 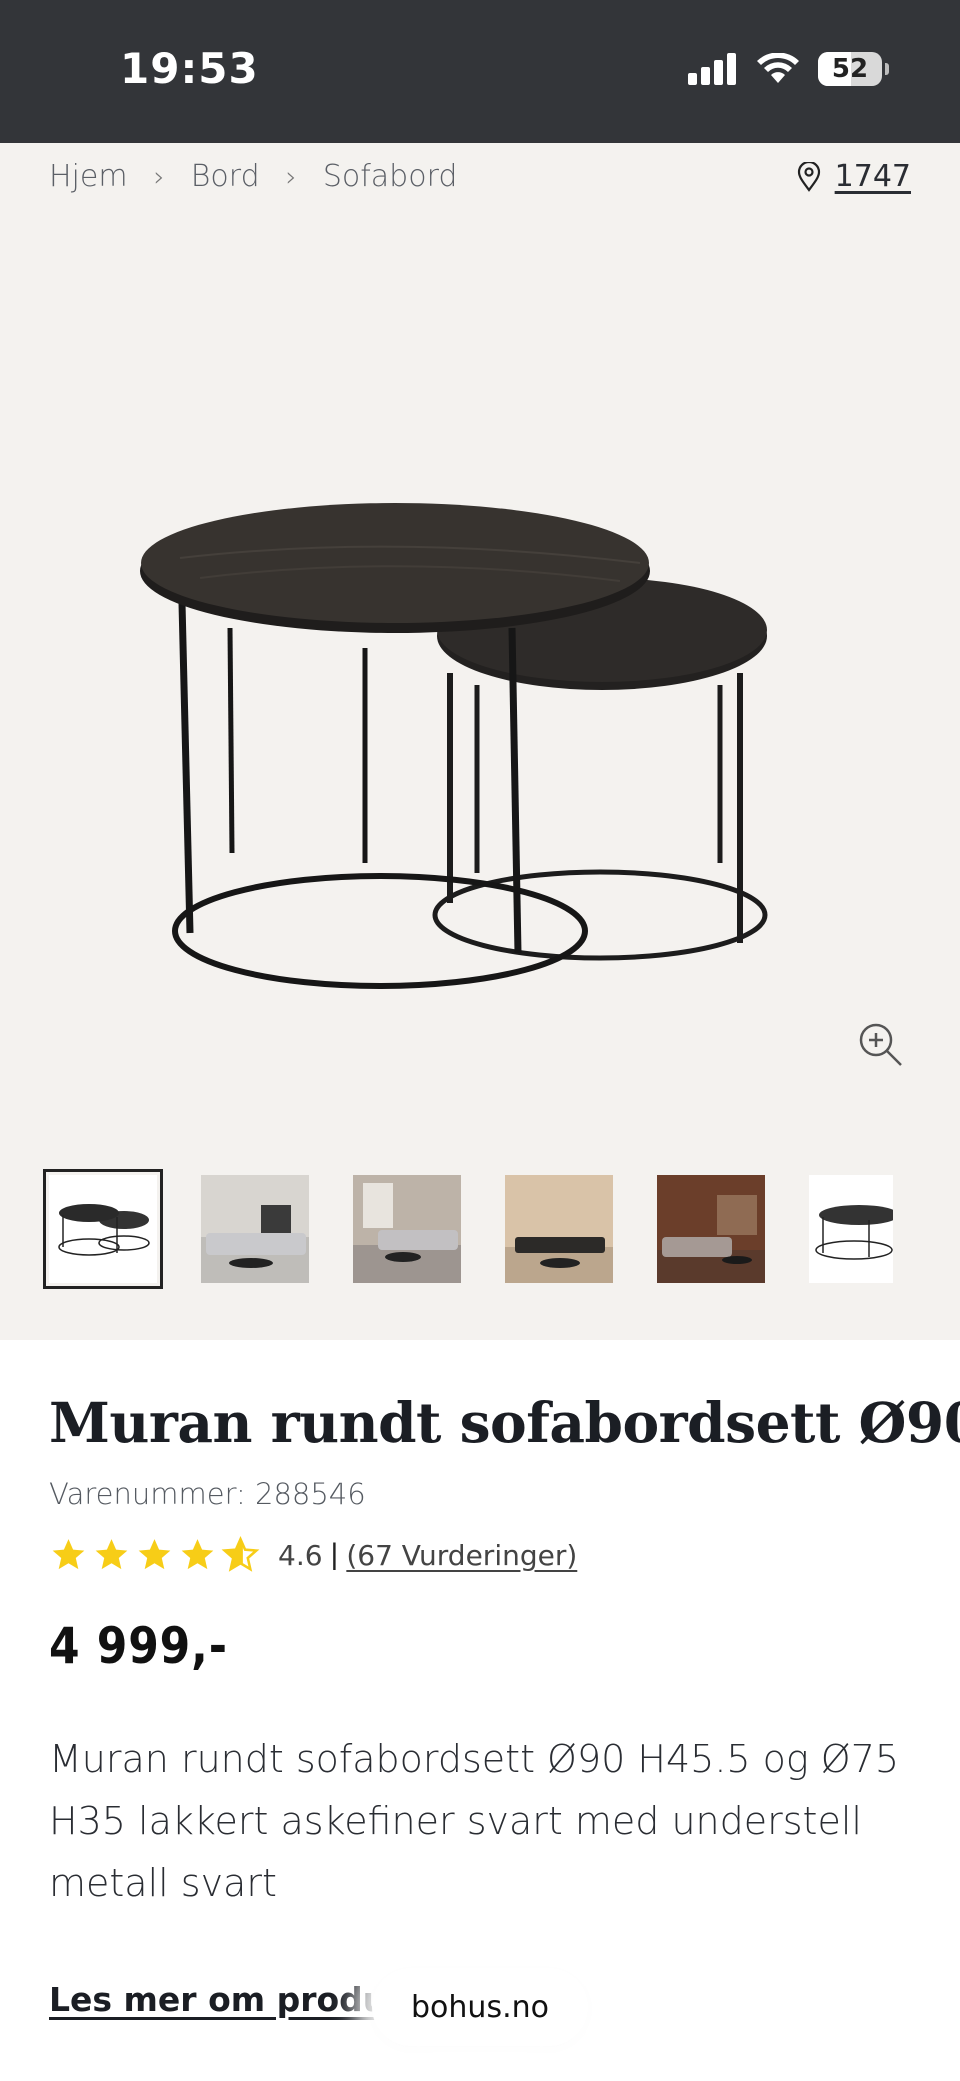 I want to click on breadcrumb-bord: Bord, so click(x=225, y=176).